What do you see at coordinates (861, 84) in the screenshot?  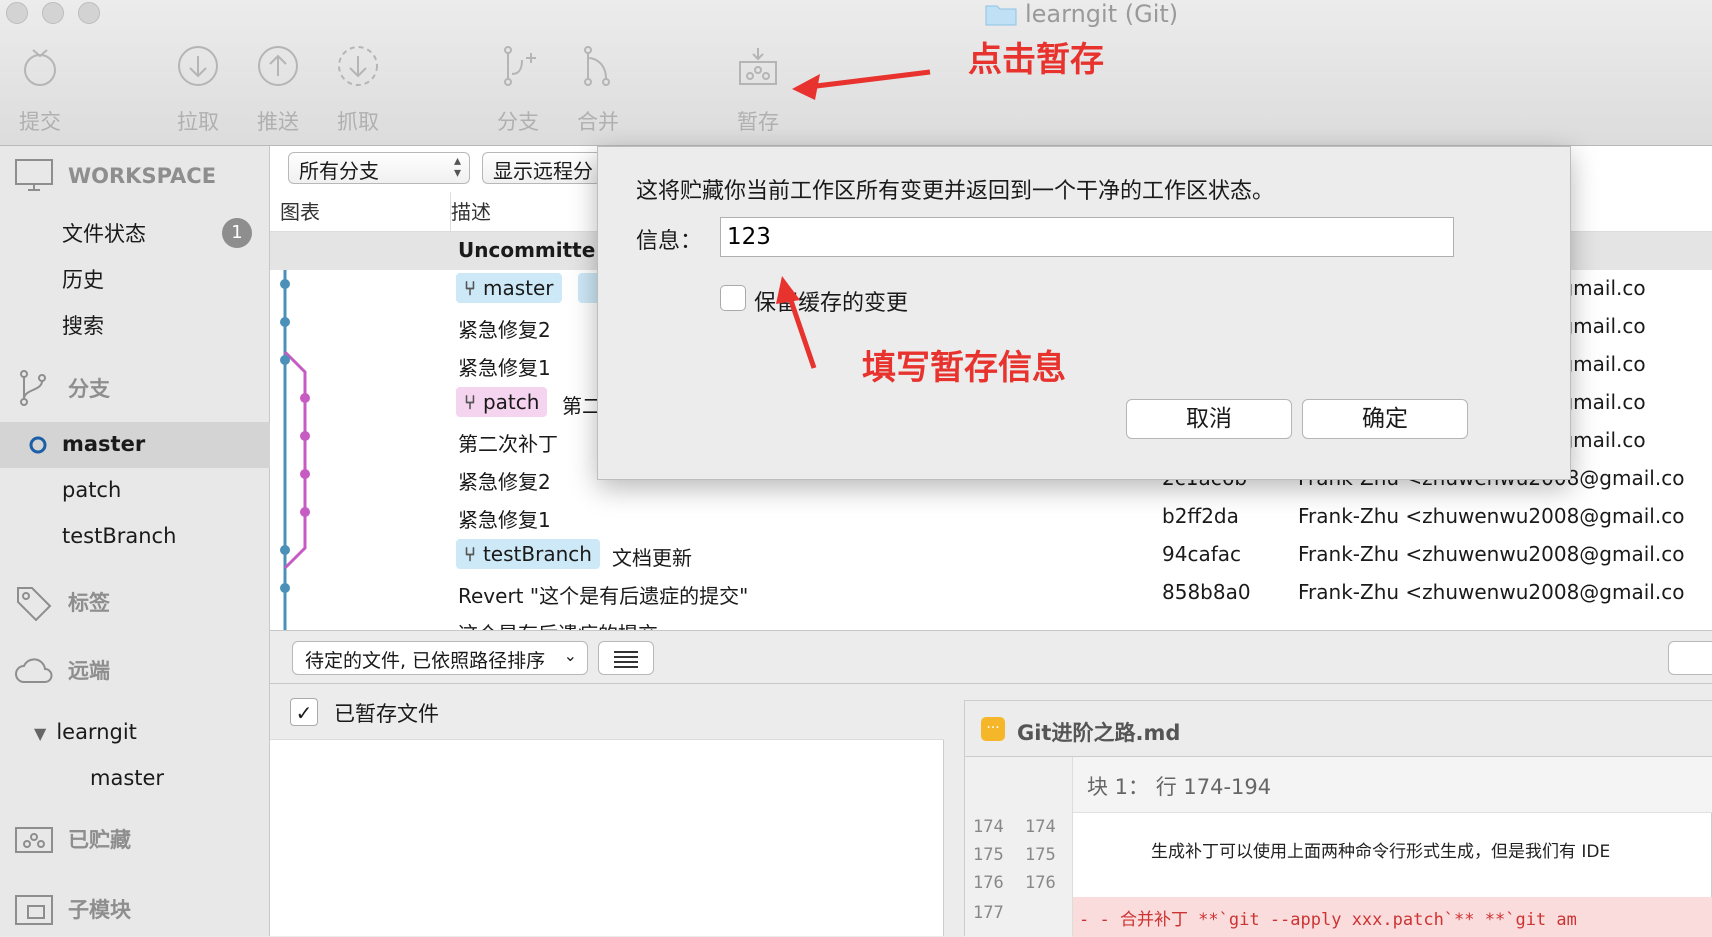 I see `arrow-to-stash-icon` at bounding box center [861, 84].